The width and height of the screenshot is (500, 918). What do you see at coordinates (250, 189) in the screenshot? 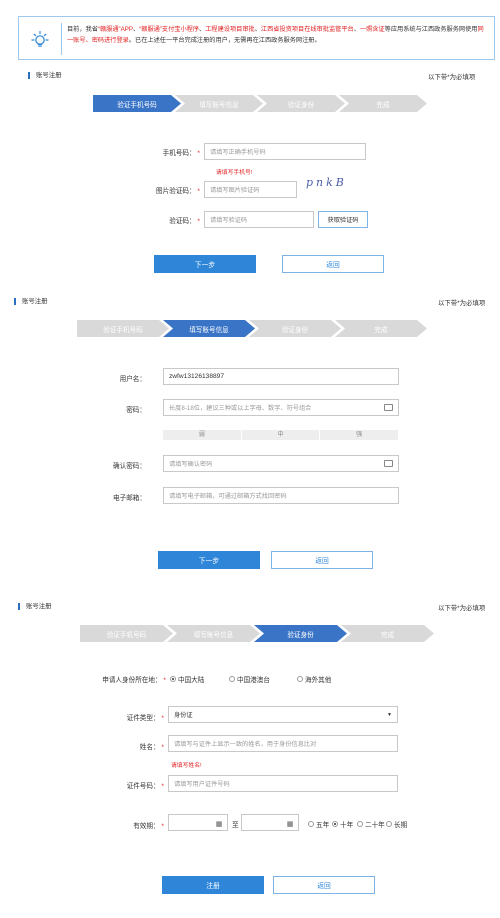
I see `captcha-input: 请填写图片验证码` at bounding box center [250, 189].